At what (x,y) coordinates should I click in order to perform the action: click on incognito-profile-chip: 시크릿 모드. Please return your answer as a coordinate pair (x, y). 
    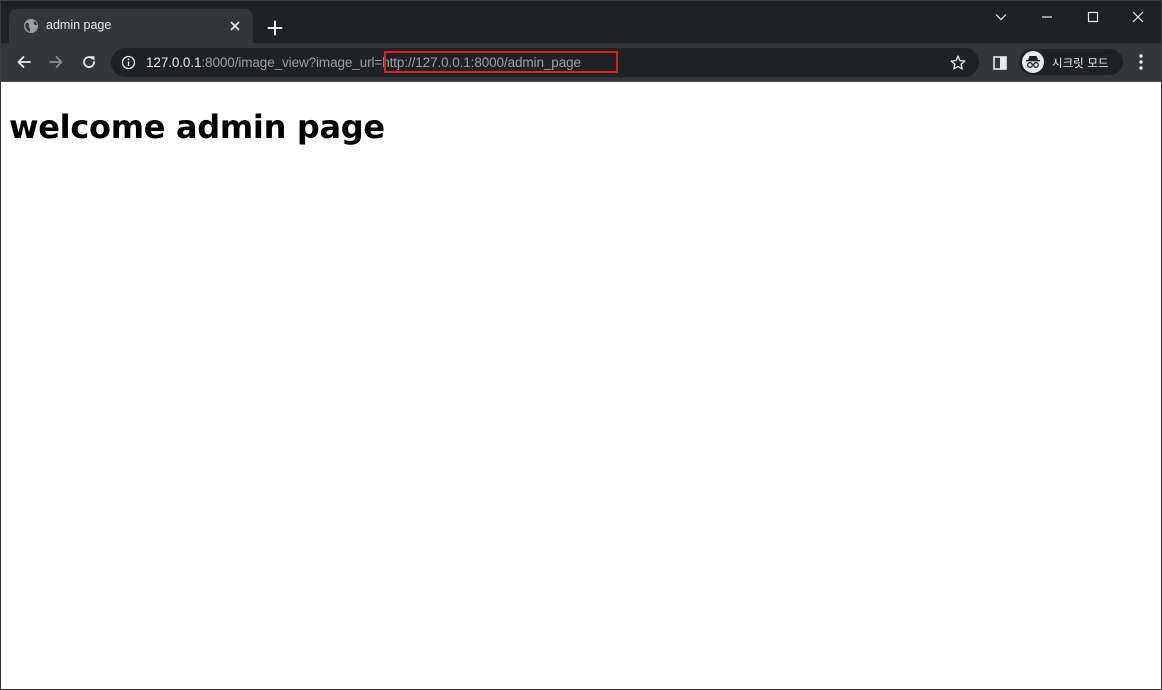
    Looking at the image, I should click on (1071, 62).